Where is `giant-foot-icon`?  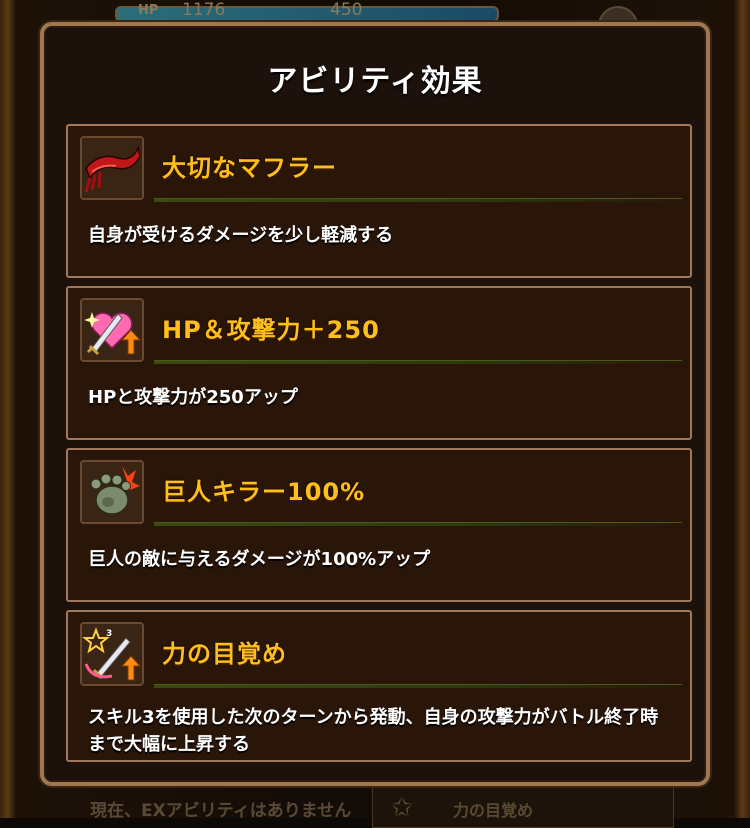 giant-foot-icon is located at coordinates (112, 492).